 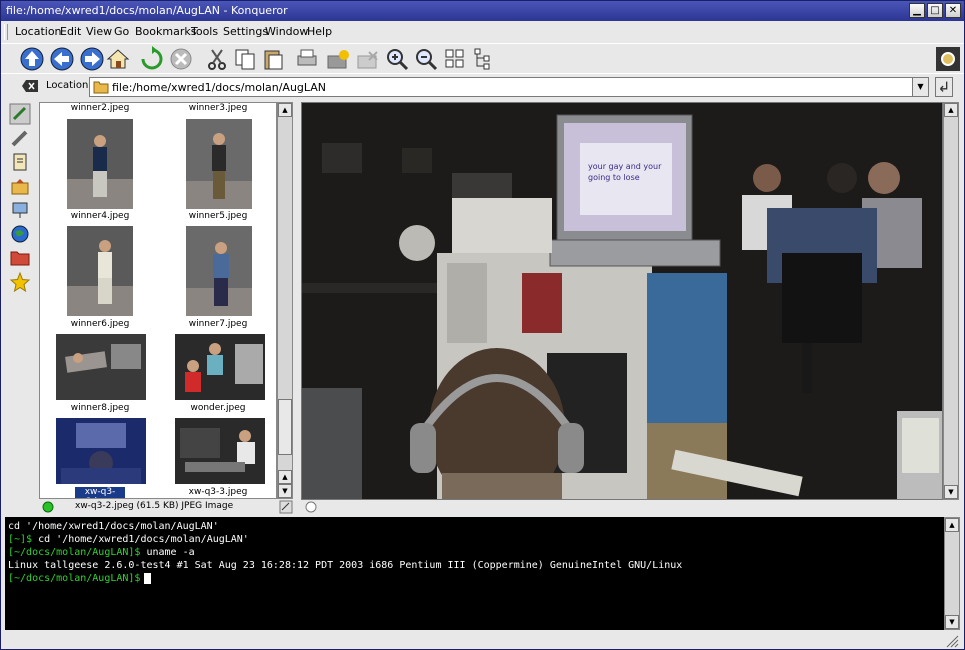 I want to click on scroll-down-button: ▼, so click(x=285, y=491).